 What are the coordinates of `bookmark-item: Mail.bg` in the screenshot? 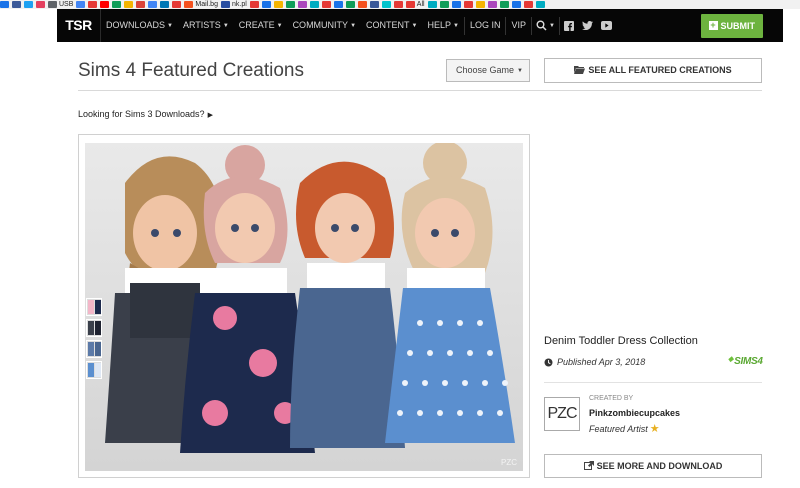 It's located at (201, 4).